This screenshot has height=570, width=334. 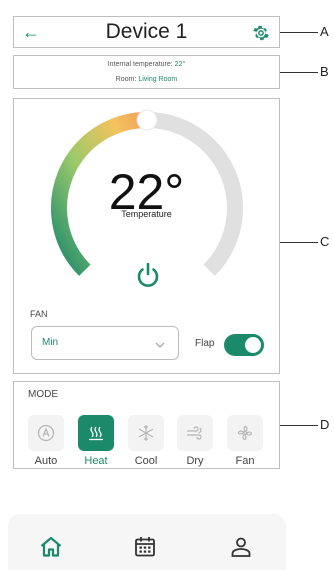 I want to click on internal-temperature-value: 22°, so click(x=180, y=64).